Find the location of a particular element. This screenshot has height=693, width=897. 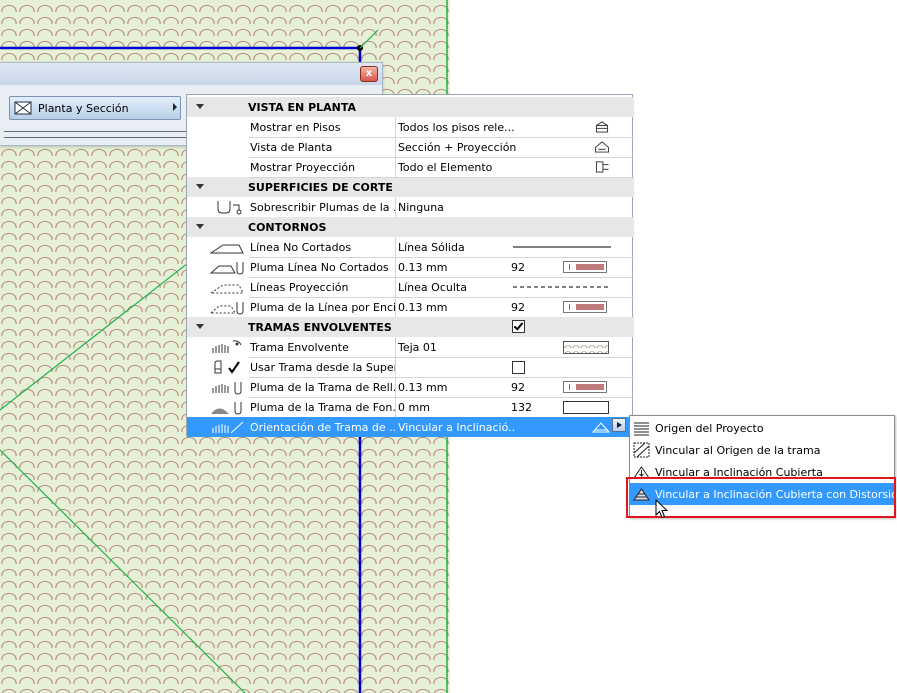

overhead-line-icon is located at coordinates (226, 289).